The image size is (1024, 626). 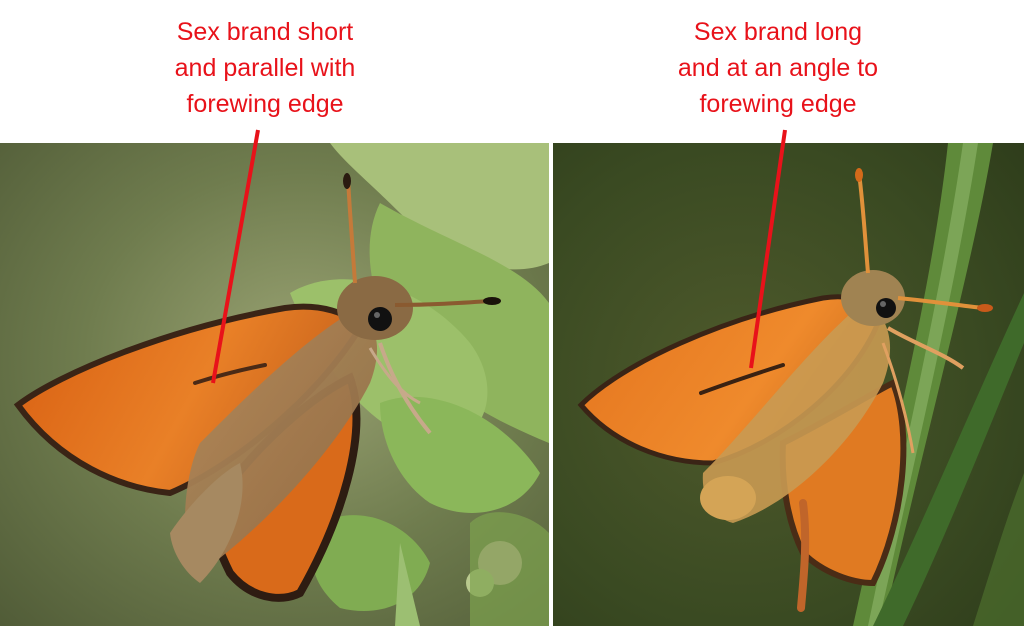 I want to click on caption-right-line-2: and at an angle to, so click(x=778, y=68).